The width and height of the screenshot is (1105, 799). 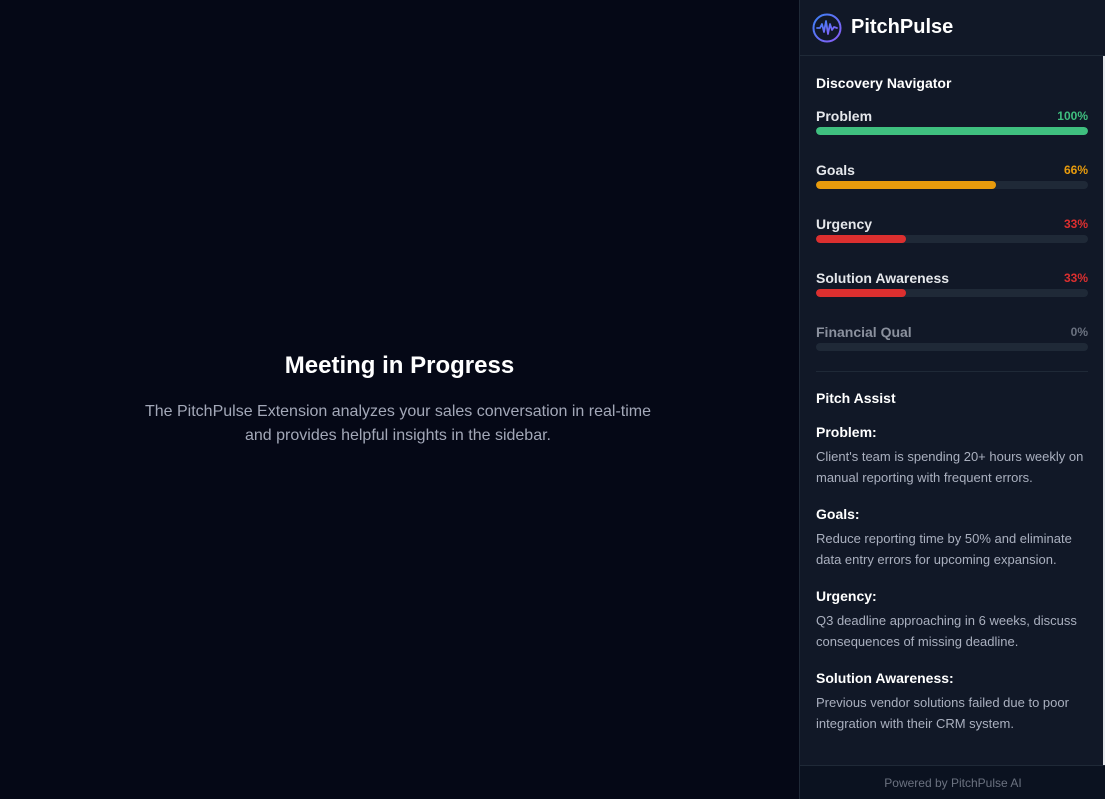 I want to click on pulse-waveform-icon, so click(x=827, y=28).